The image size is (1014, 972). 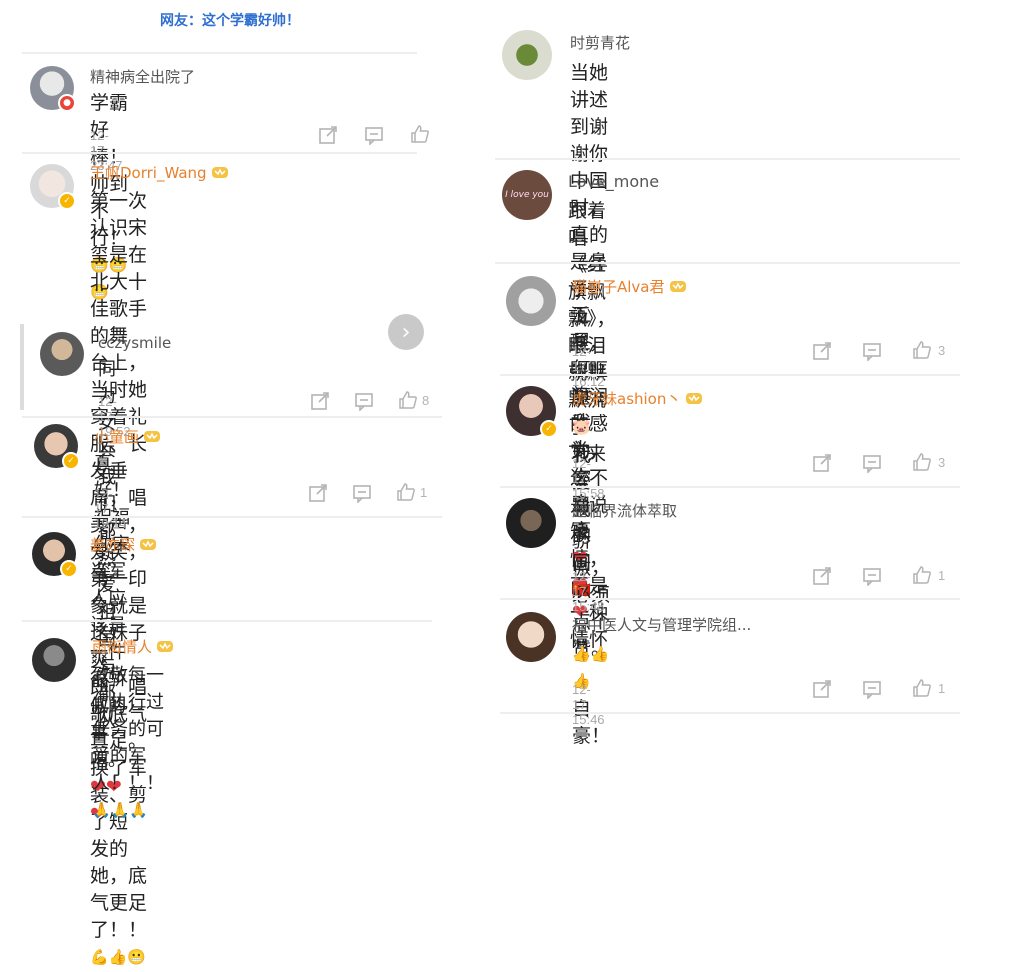 I want to click on comment-author: 超临界流体萃取, so click(x=624, y=510).